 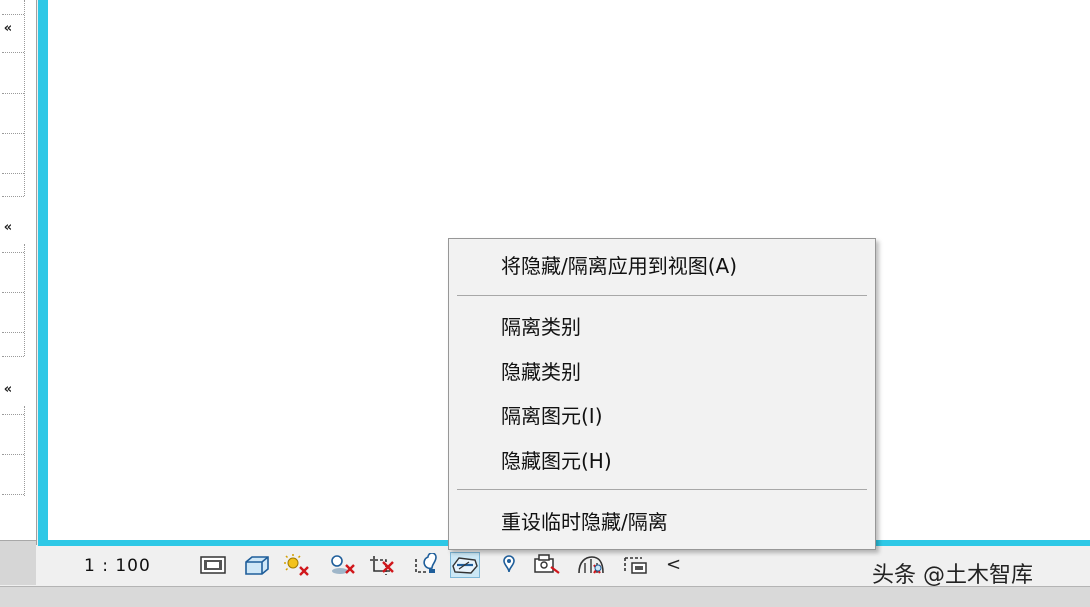 What do you see at coordinates (465, 565) in the screenshot?
I see `temporary-hide-isolate-icon` at bounding box center [465, 565].